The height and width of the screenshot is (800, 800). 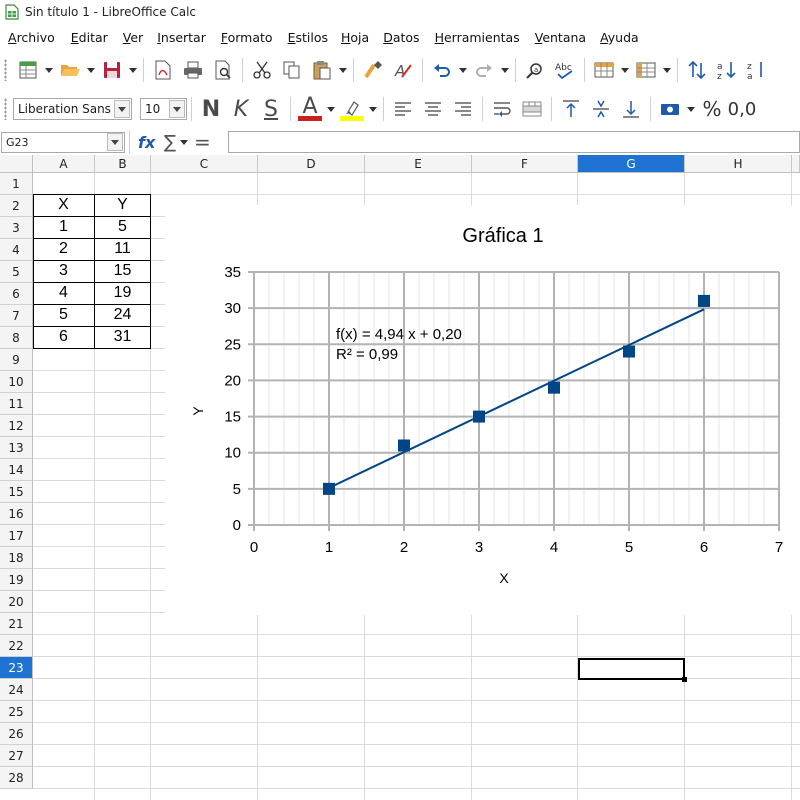 What do you see at coordinates (112, 70) in the screenshot?
I see `save-icon` at bounding box center [112, 70].